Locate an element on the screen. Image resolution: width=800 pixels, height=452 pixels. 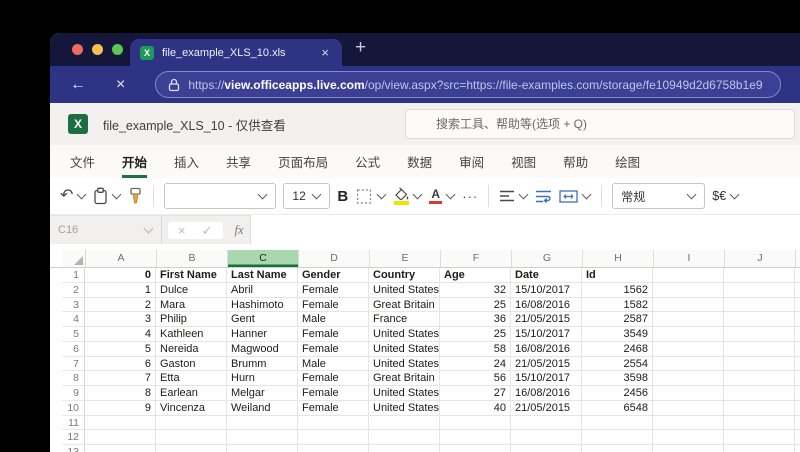
cell-E5: United States is located at coordinates (404, 334).